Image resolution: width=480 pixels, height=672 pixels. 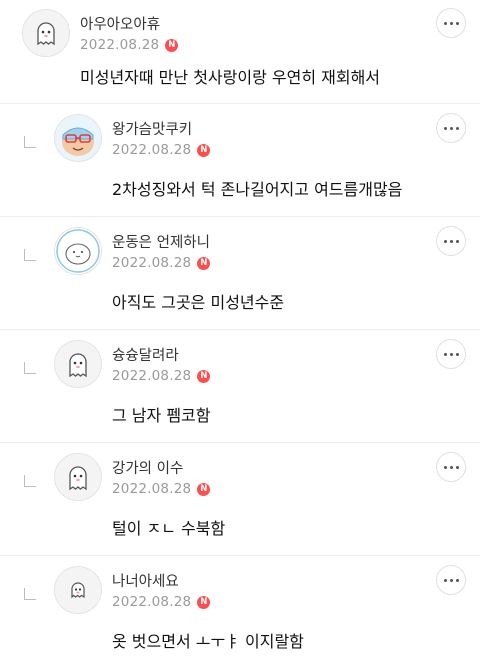 What do you see at coordinates (230, 77) in the screenshot?
I see `comment-text: 미성년자때 만난 첫사랑이랑 우연히 재회해서` at bounding box center [230, 77].